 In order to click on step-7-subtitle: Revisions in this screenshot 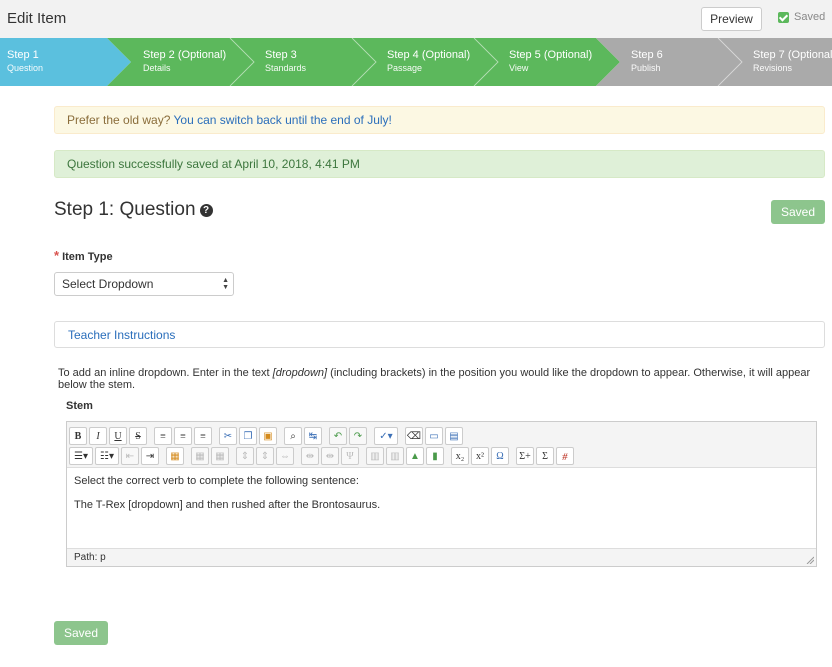, I will do `click(773, 68)`.